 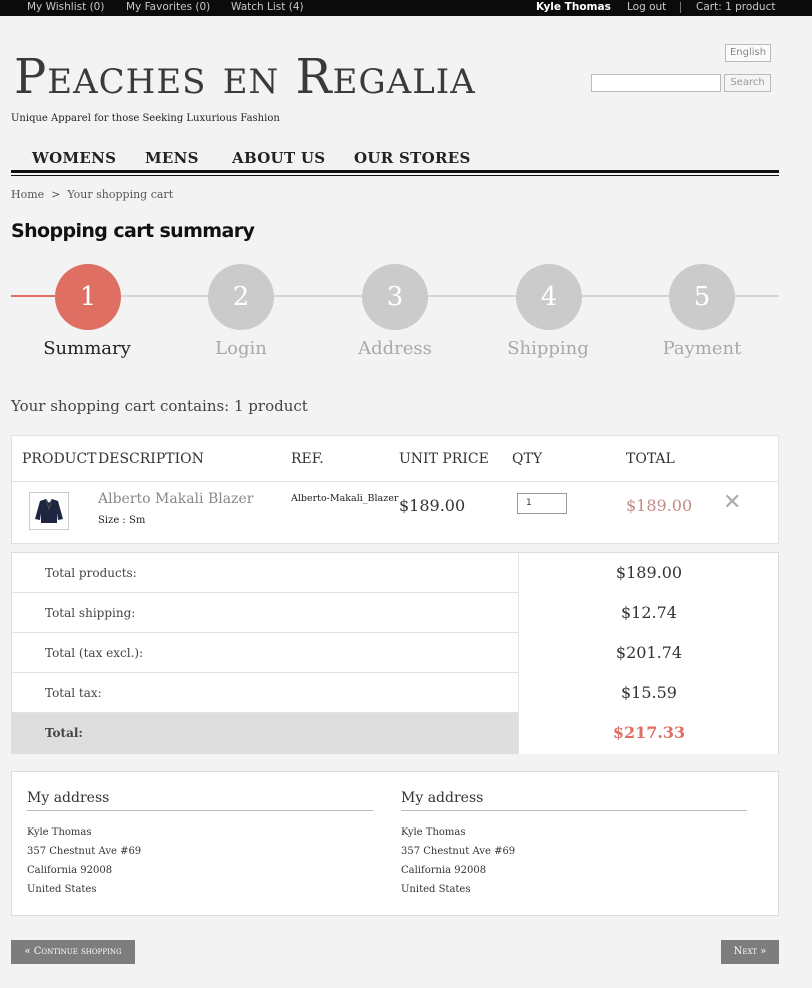 I want to click on totals-value: $201.74, so click(x=649, y=652).